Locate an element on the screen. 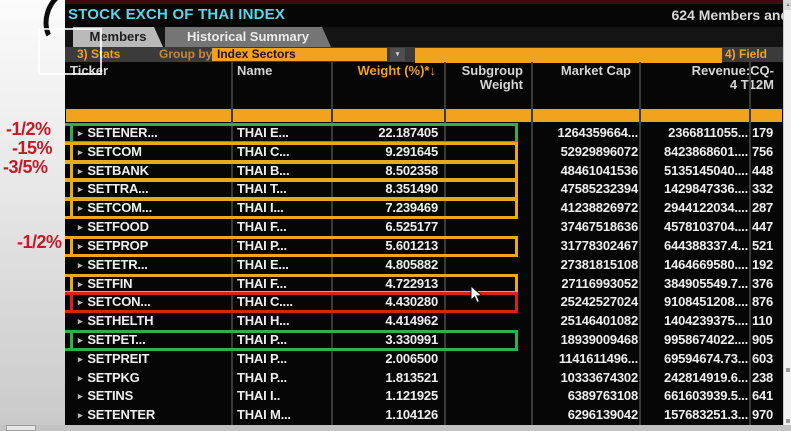 The height and width of the screenshot is (431, 791). cell-extra: 287 is located at coordinates (767, 208).